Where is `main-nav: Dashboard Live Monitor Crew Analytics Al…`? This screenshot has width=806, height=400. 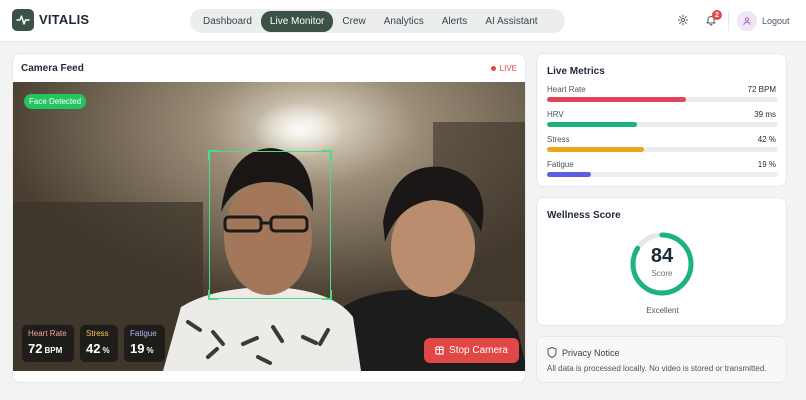 main-nav: Dashboard Live Monitor Crew Analytics Al… is located at coordinates (377, 21).